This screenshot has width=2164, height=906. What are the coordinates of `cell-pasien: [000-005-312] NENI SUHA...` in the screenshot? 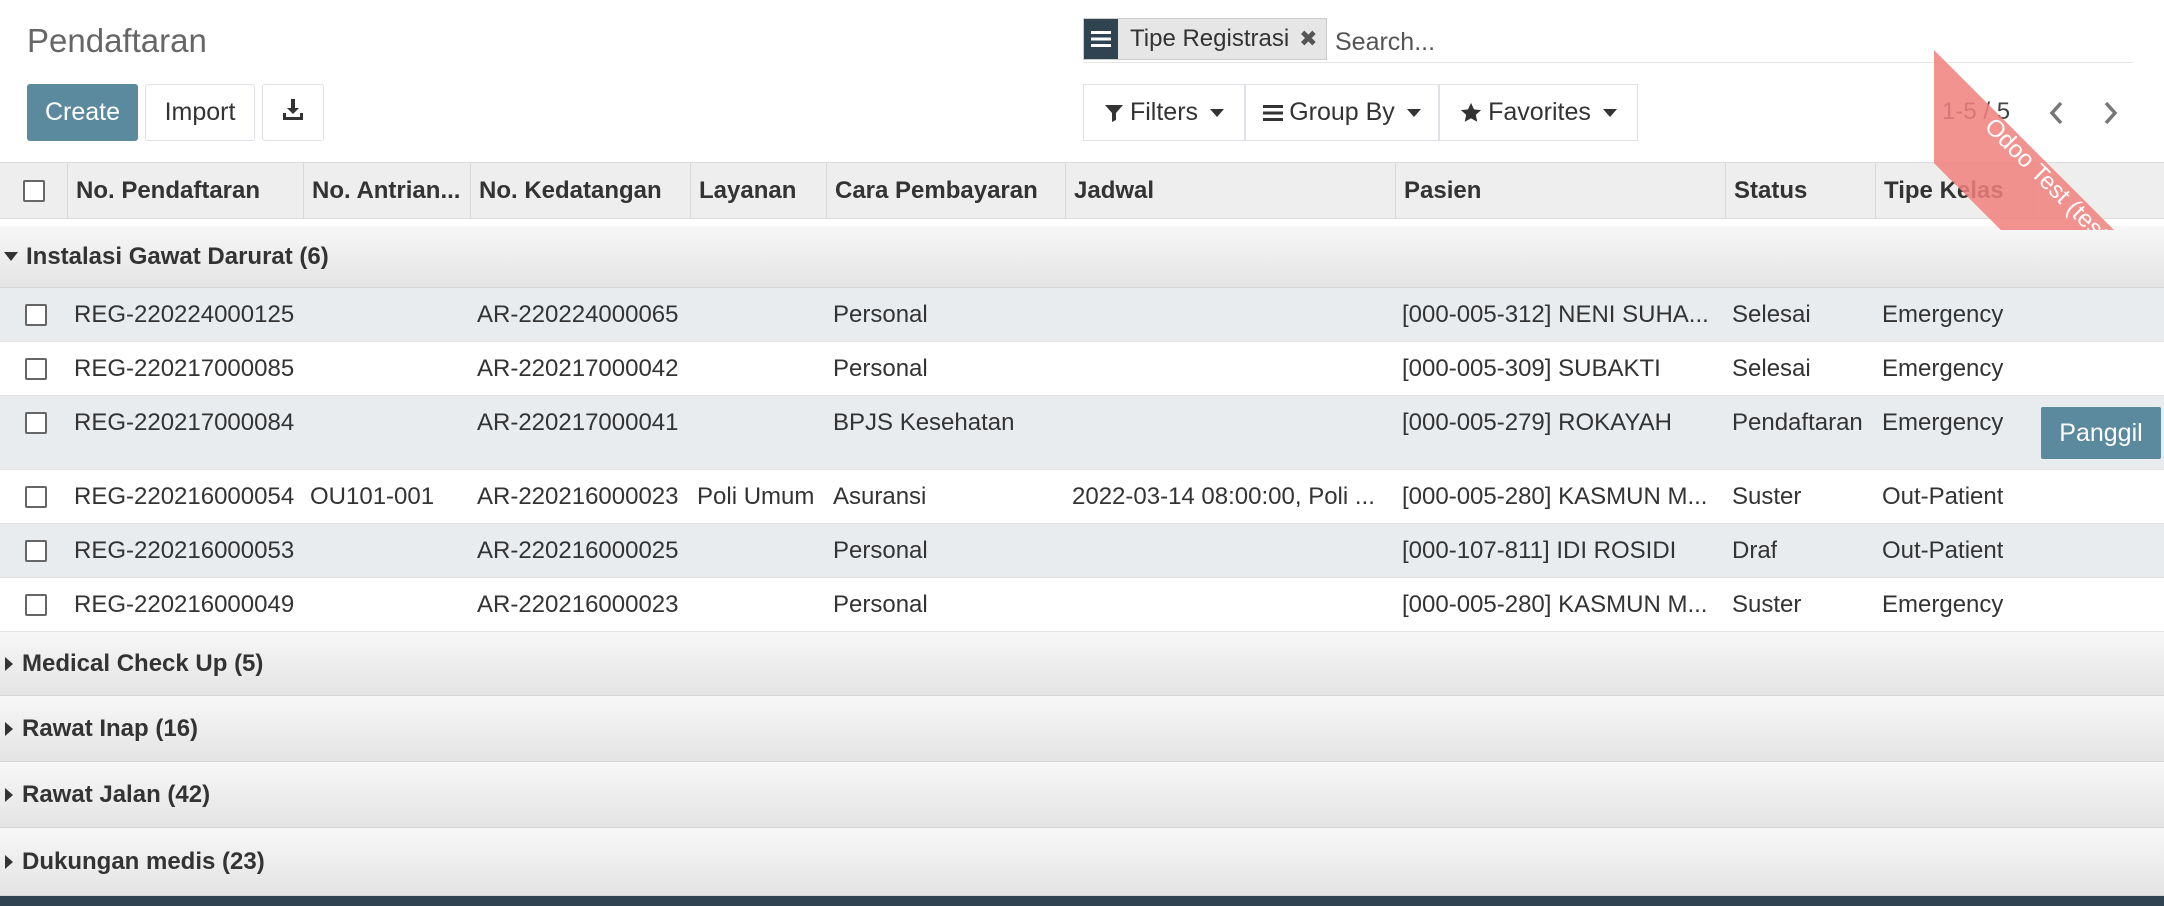 It's located at (1555, 314).